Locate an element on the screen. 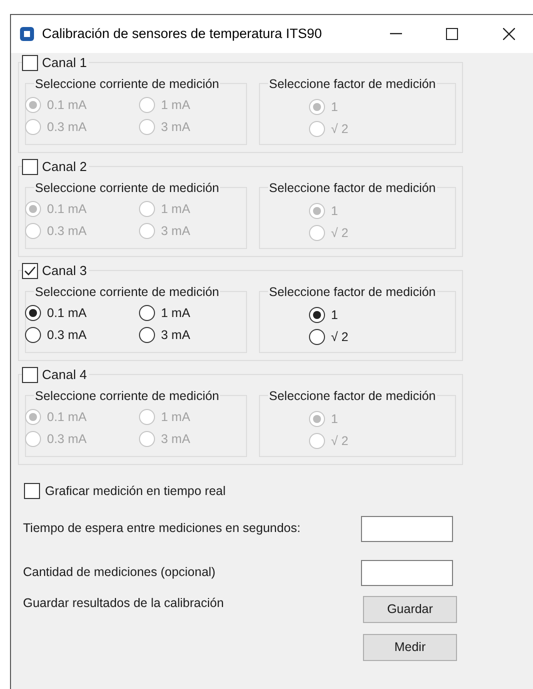 The height and width of the screenshot is (689, 533). minimize-icon is located at coordinates (396, 34).